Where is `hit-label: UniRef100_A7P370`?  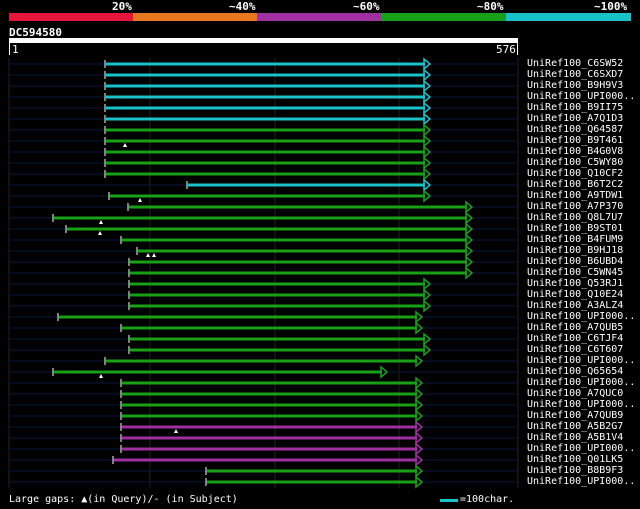 hit-label: UniRef100_A7P370 is located at coordinates (575, 206).